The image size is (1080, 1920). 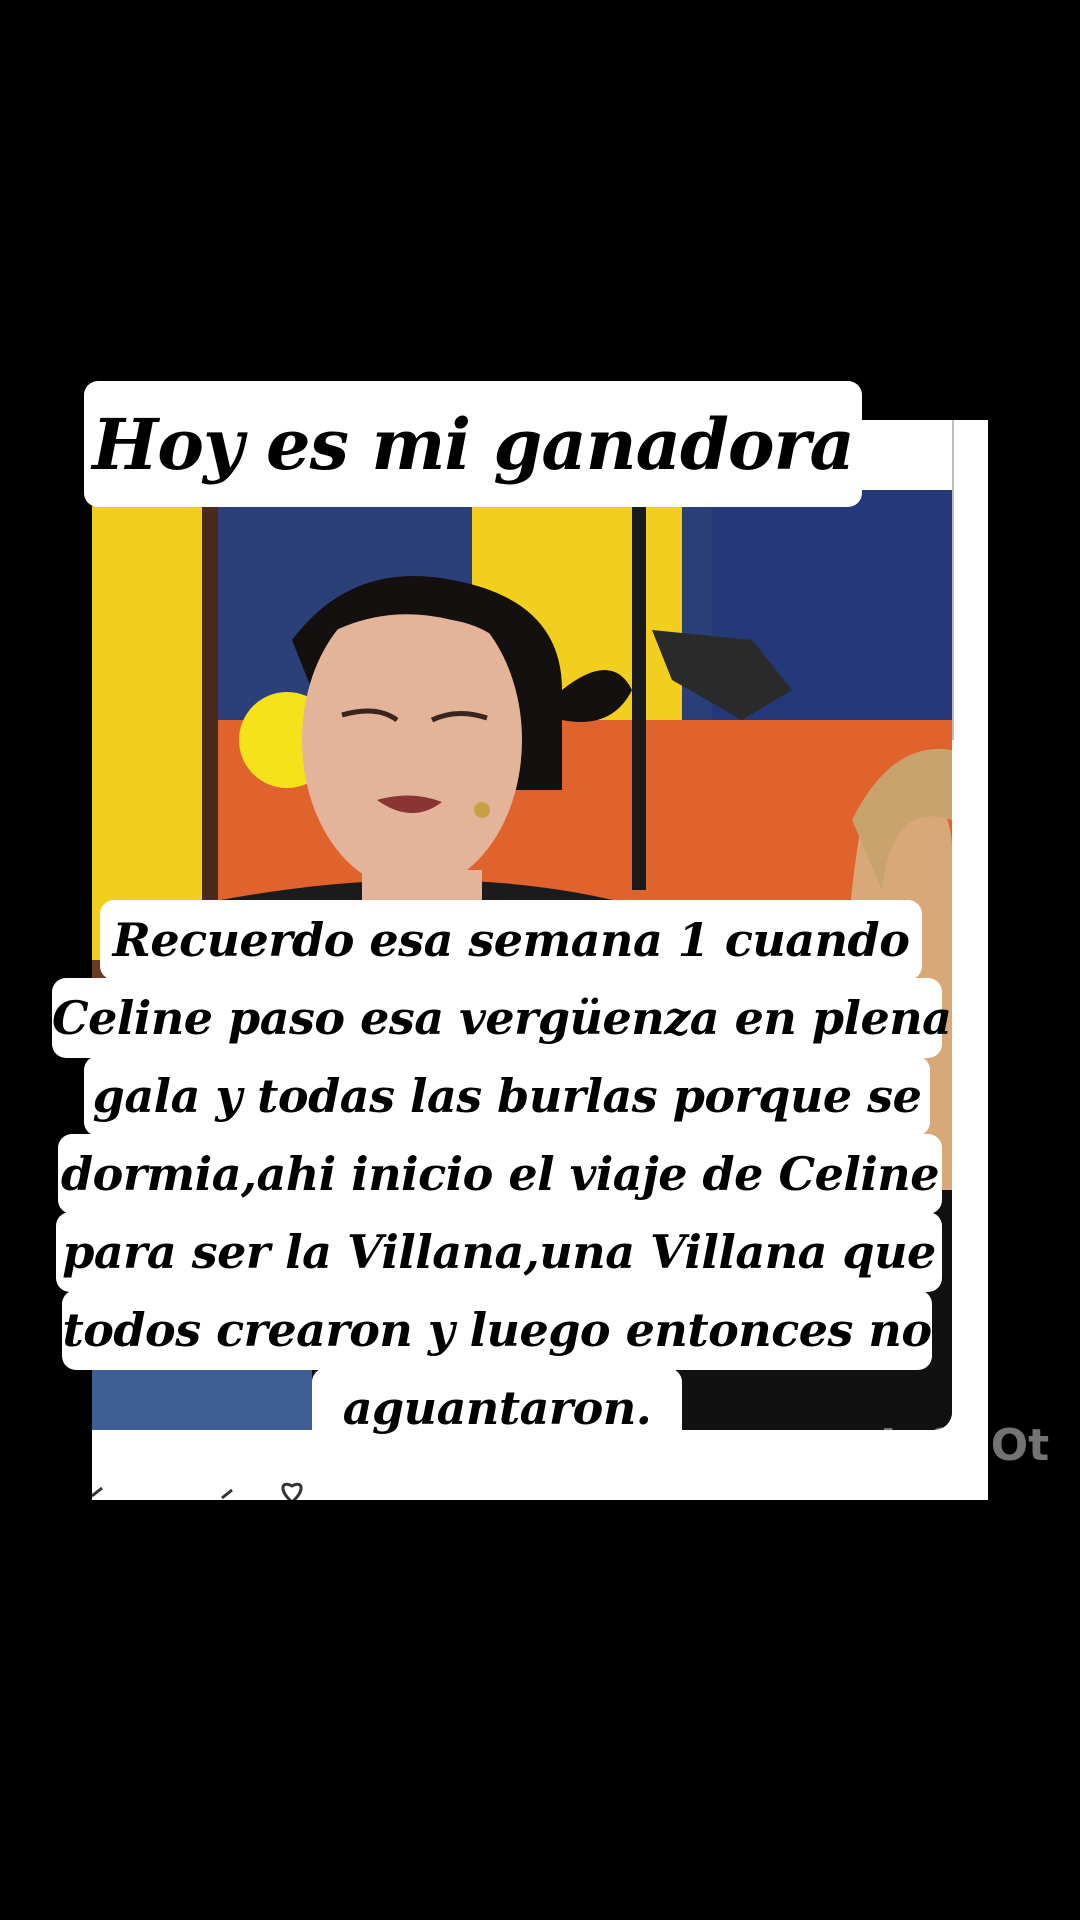 What do you see at coordinates (499, 1252) in the screenshot?
I see `caption-line: para ser la Villana,una Villana que` at bounding box center [499, 1252].